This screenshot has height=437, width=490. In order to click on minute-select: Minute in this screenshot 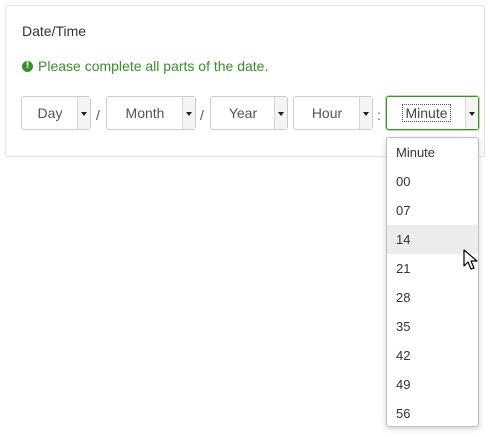, I will do `click(432, 113)`.